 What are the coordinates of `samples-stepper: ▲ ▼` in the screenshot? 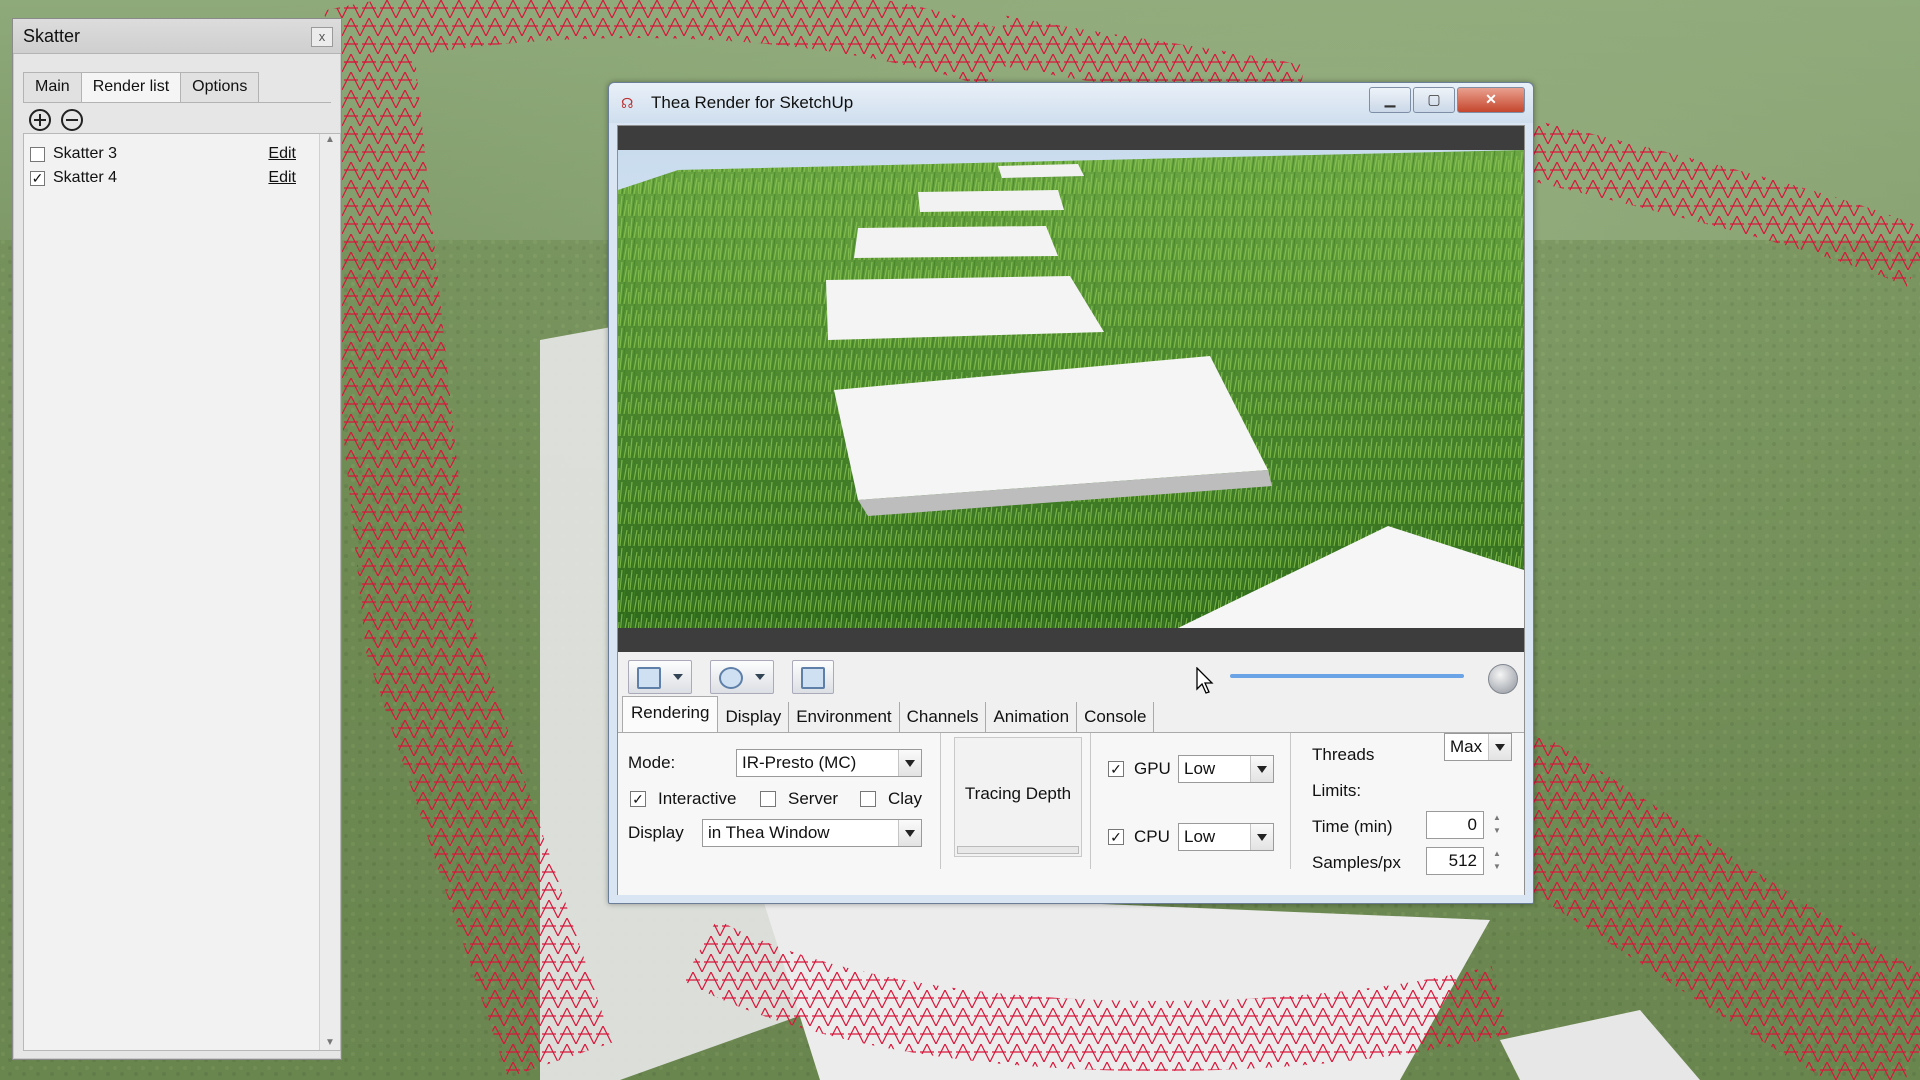 It's located at (1497, 861).